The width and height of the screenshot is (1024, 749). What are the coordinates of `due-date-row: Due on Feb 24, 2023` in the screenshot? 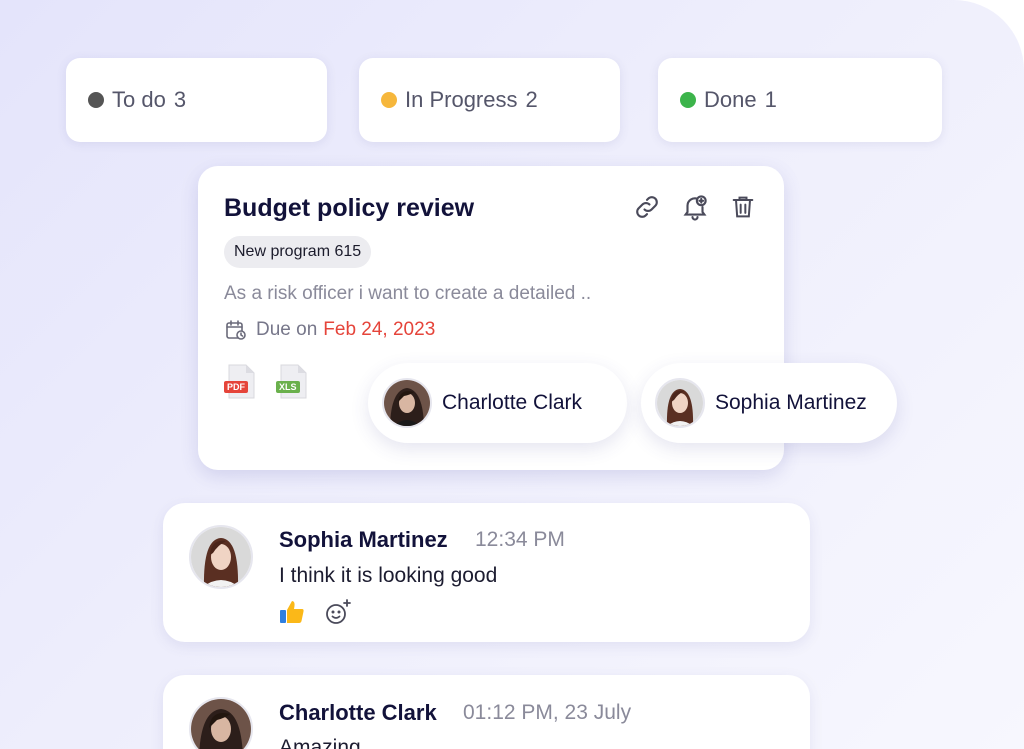 It's located at (329, 330).